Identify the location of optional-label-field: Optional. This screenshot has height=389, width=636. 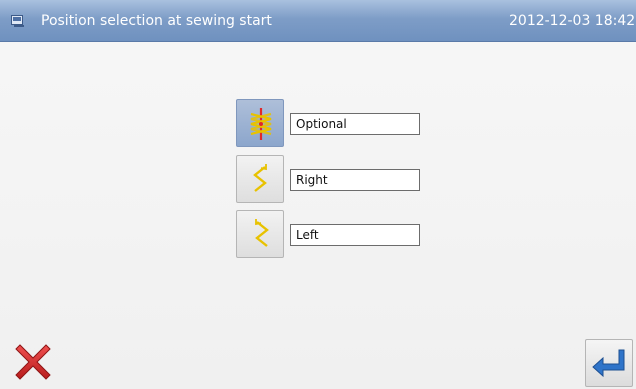
(355, 124).